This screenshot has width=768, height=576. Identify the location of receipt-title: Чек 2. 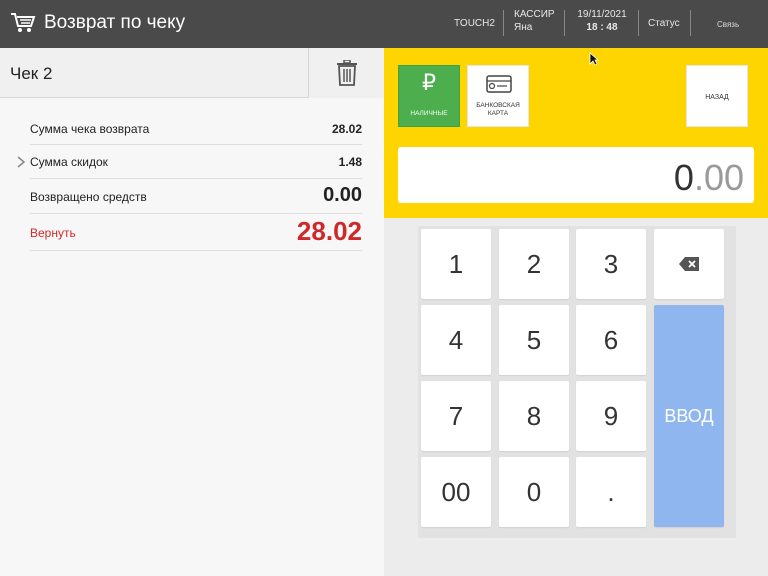
(31, 73).